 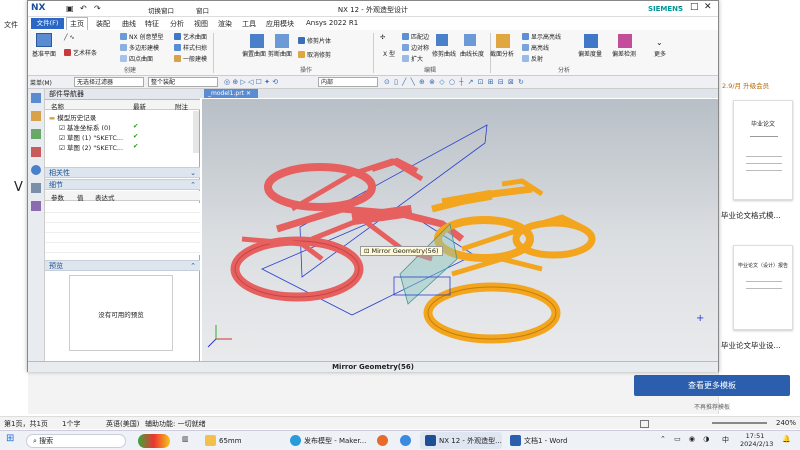 What do you see at coordinates (280, 24) in the screenshot?
I see `menu-app-modules: 应用模块` at bounding box center [280, 24].